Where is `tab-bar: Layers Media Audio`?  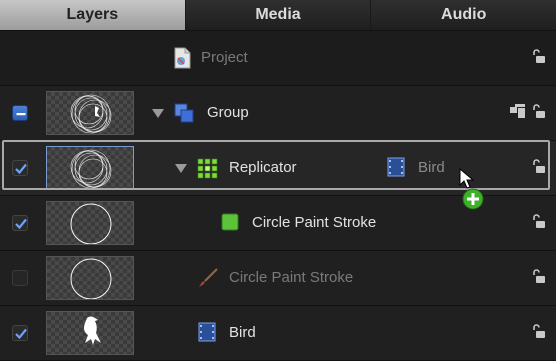
tab-bar: Layers Media Audio is located at coordinates (278, 15).